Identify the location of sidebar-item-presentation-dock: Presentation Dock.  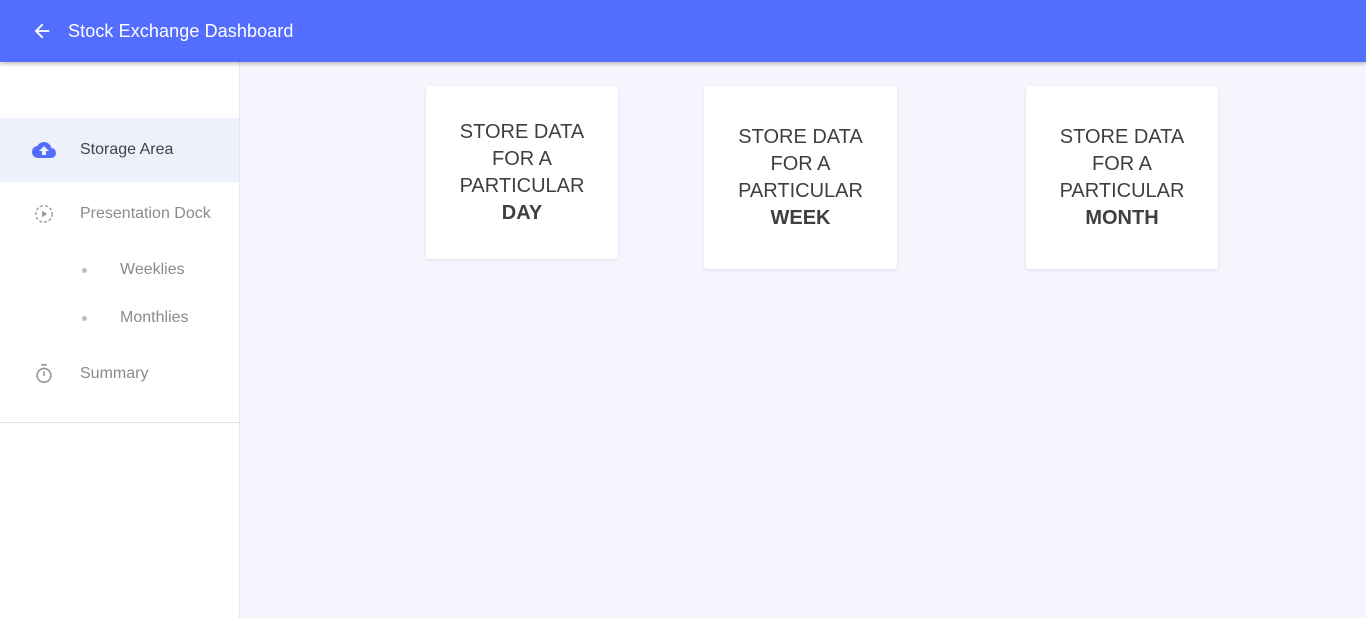
(119, 214).